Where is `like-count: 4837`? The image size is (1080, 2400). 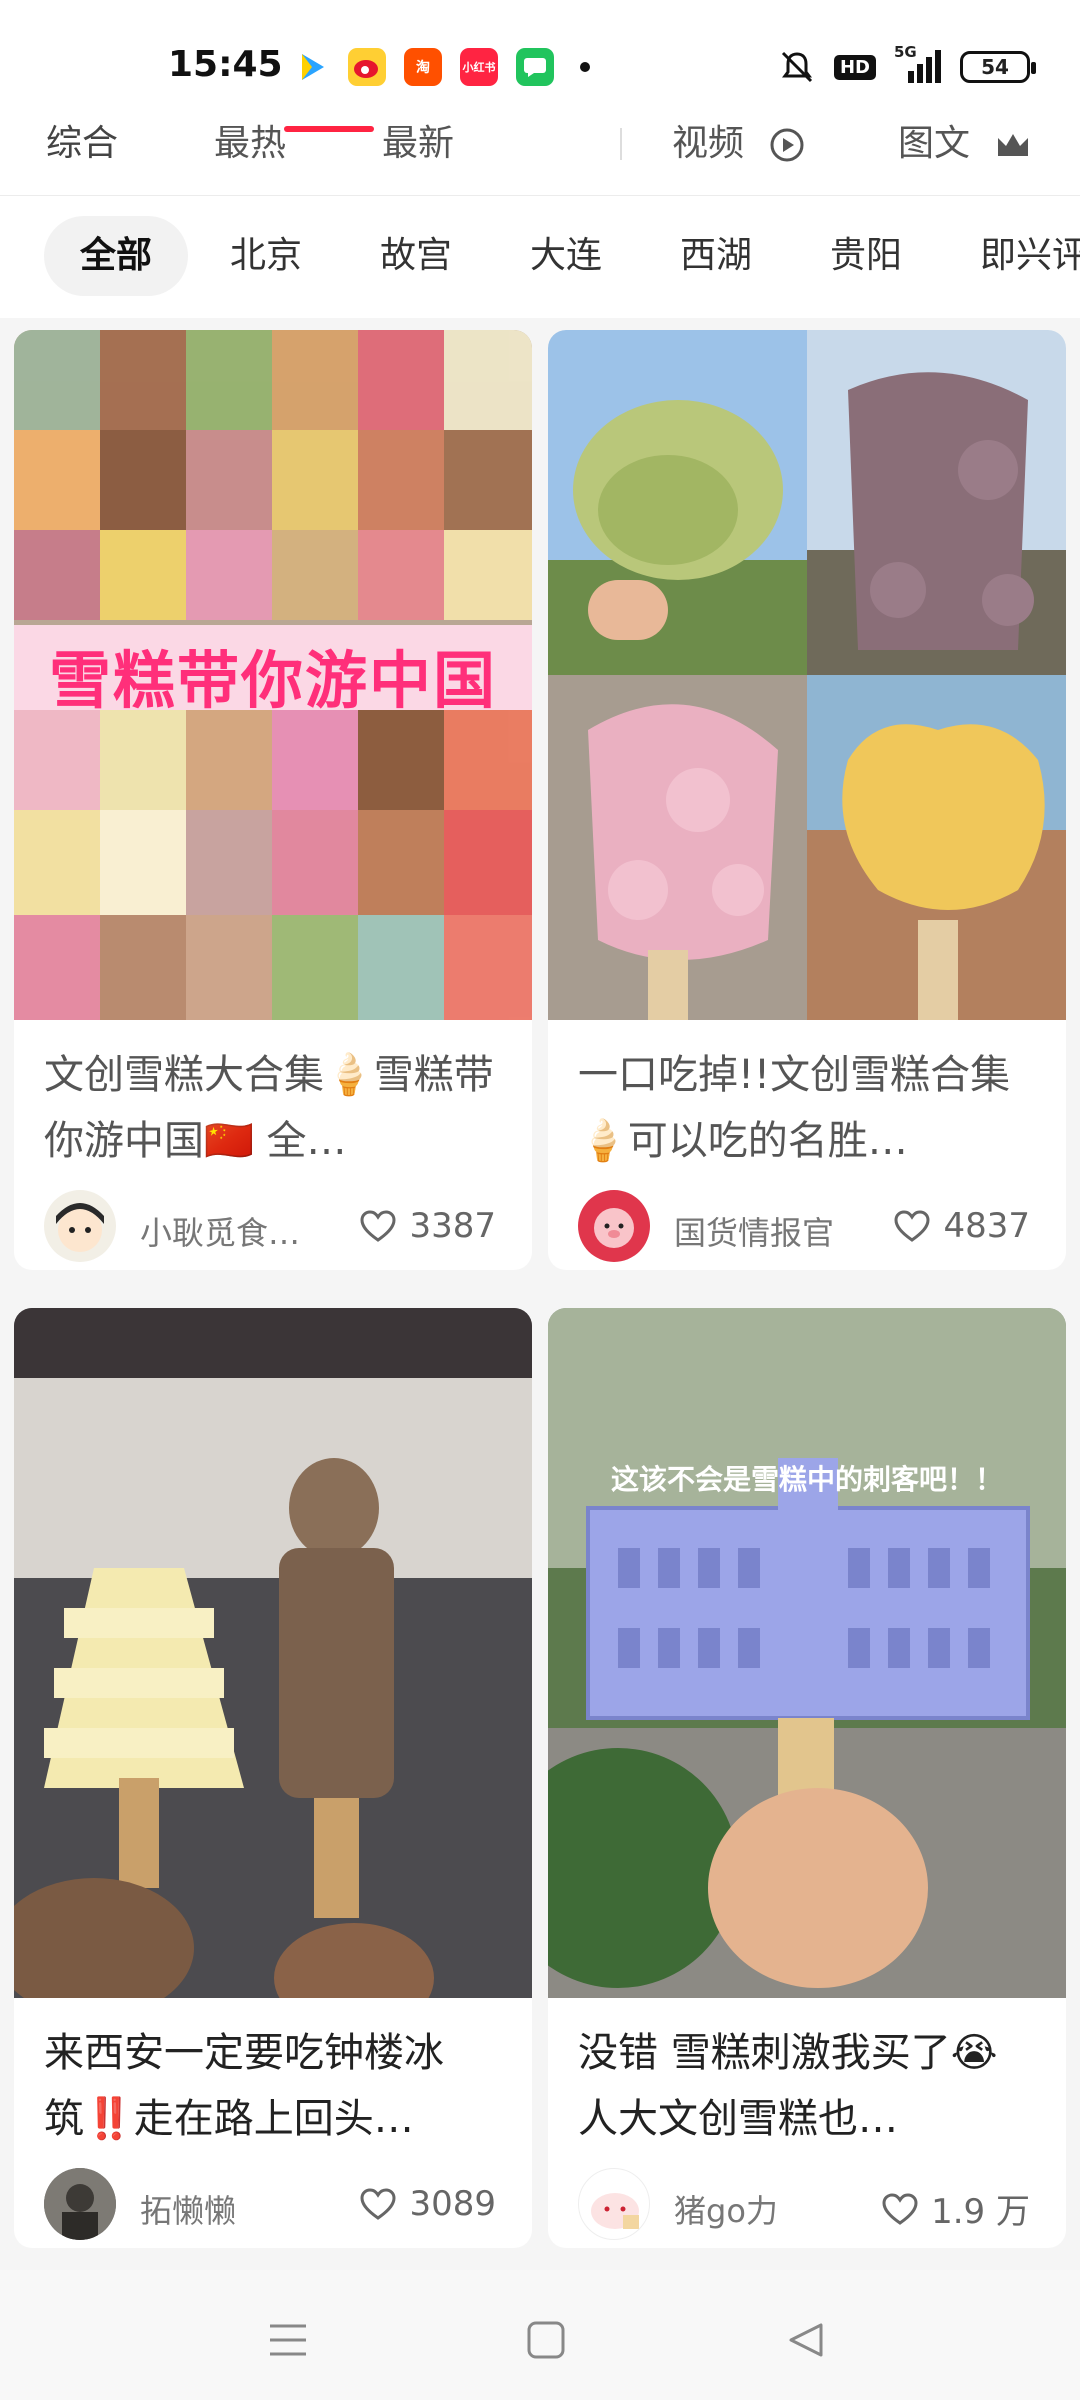
like-count: 4837 is located at coordinates (986, 1226).